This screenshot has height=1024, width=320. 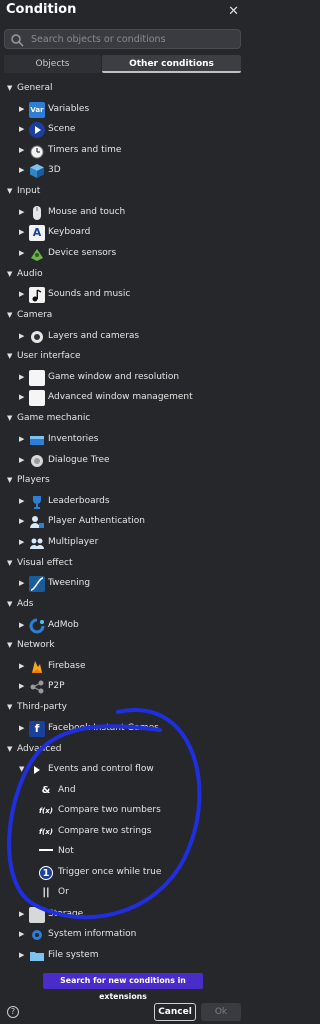 I want to click on item-dialogue-tree: ▶ Dialogue Tree, so click(x=123, y=461).